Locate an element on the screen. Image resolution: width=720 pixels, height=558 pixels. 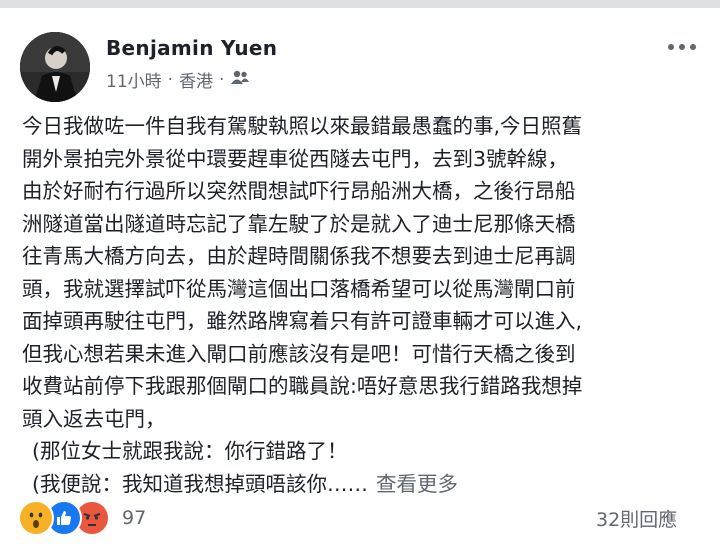
post-line-last: (我便說：我知道我想掉頭唔該你…… 查看更多 is located at coordinates (367, 484).